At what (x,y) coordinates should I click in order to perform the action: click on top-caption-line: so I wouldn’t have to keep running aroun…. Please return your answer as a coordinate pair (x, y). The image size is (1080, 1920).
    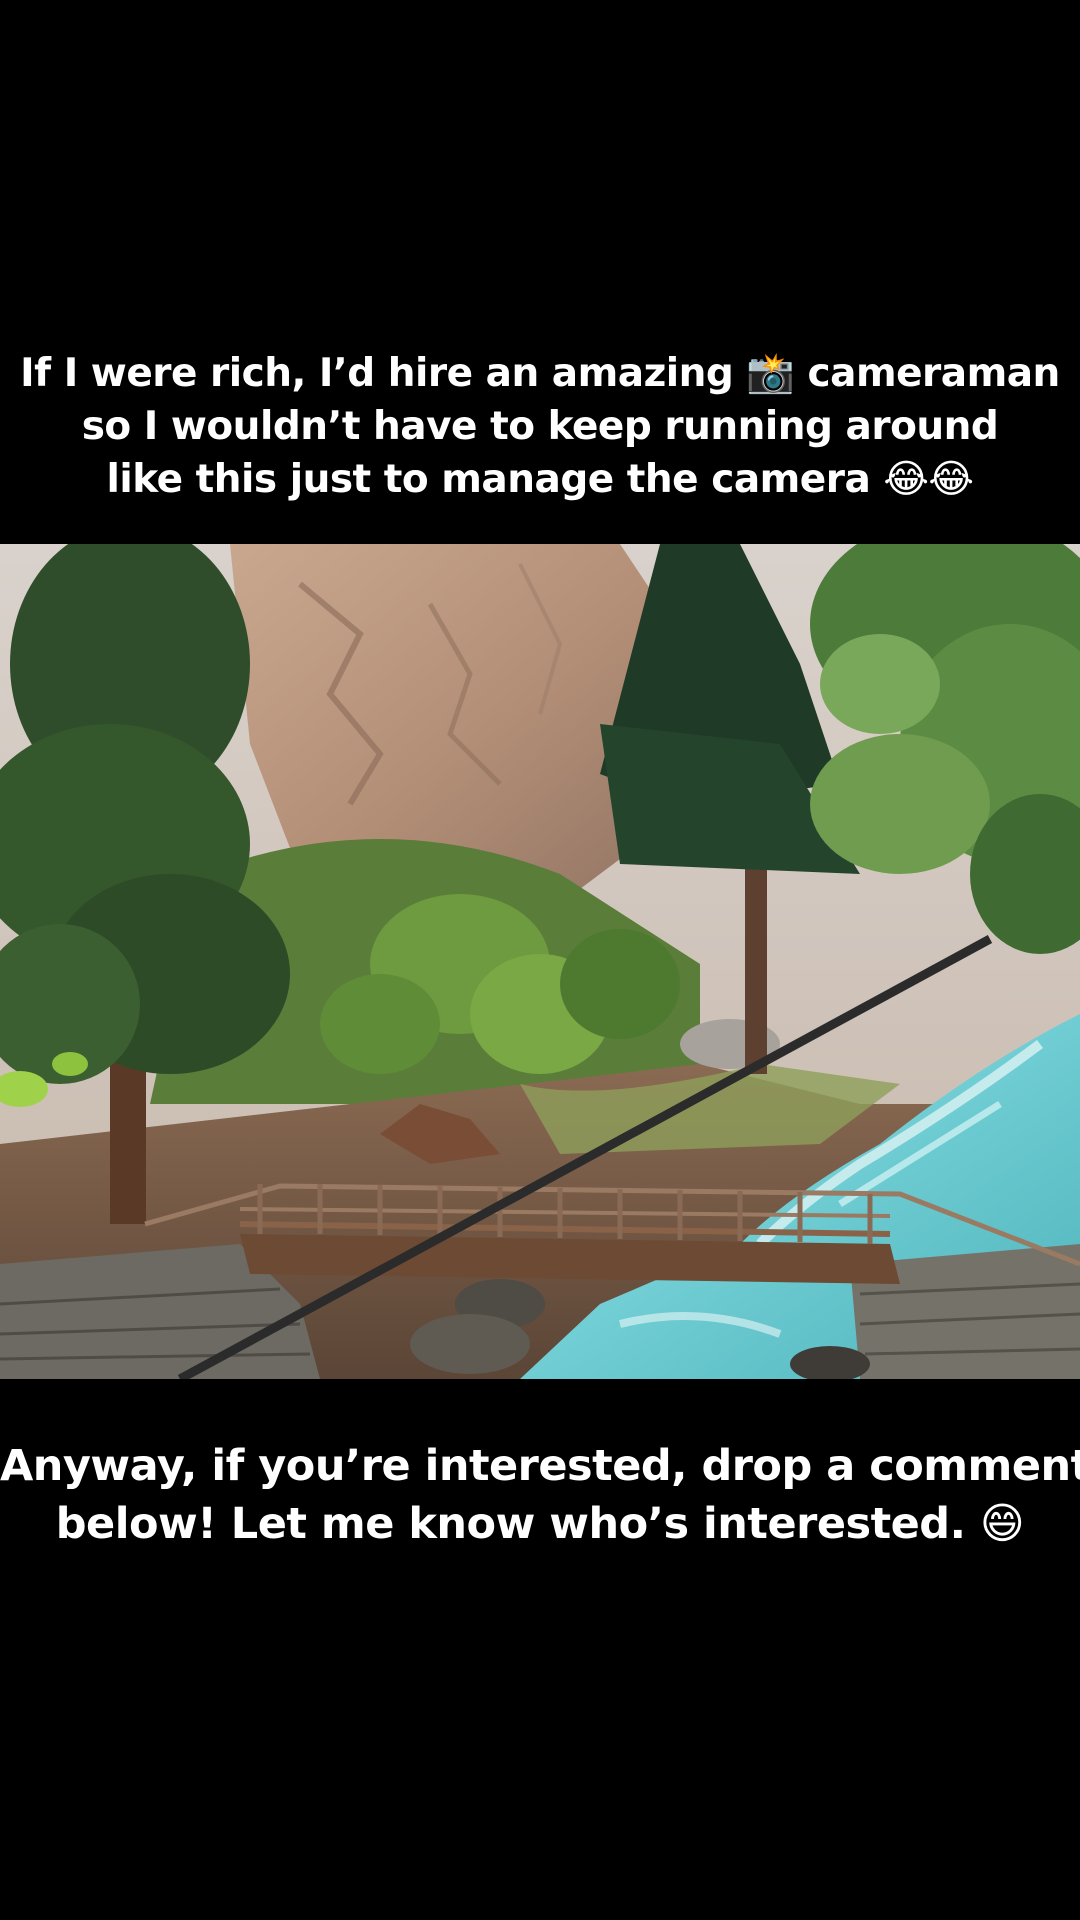
    Looking at the image, I should click on (540, 426).